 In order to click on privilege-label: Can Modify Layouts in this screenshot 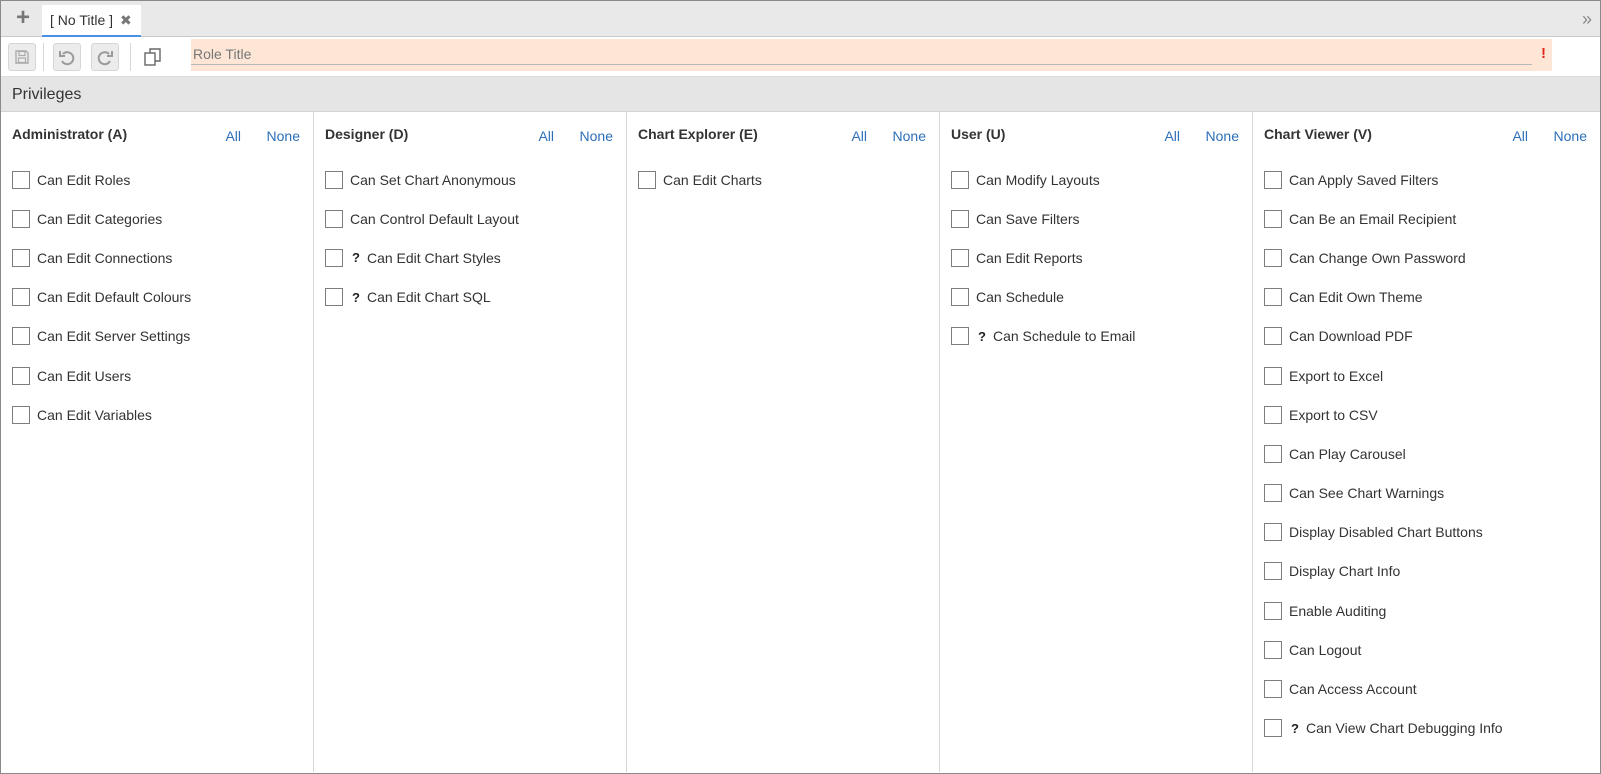, I will do `click(1038, 179)`.